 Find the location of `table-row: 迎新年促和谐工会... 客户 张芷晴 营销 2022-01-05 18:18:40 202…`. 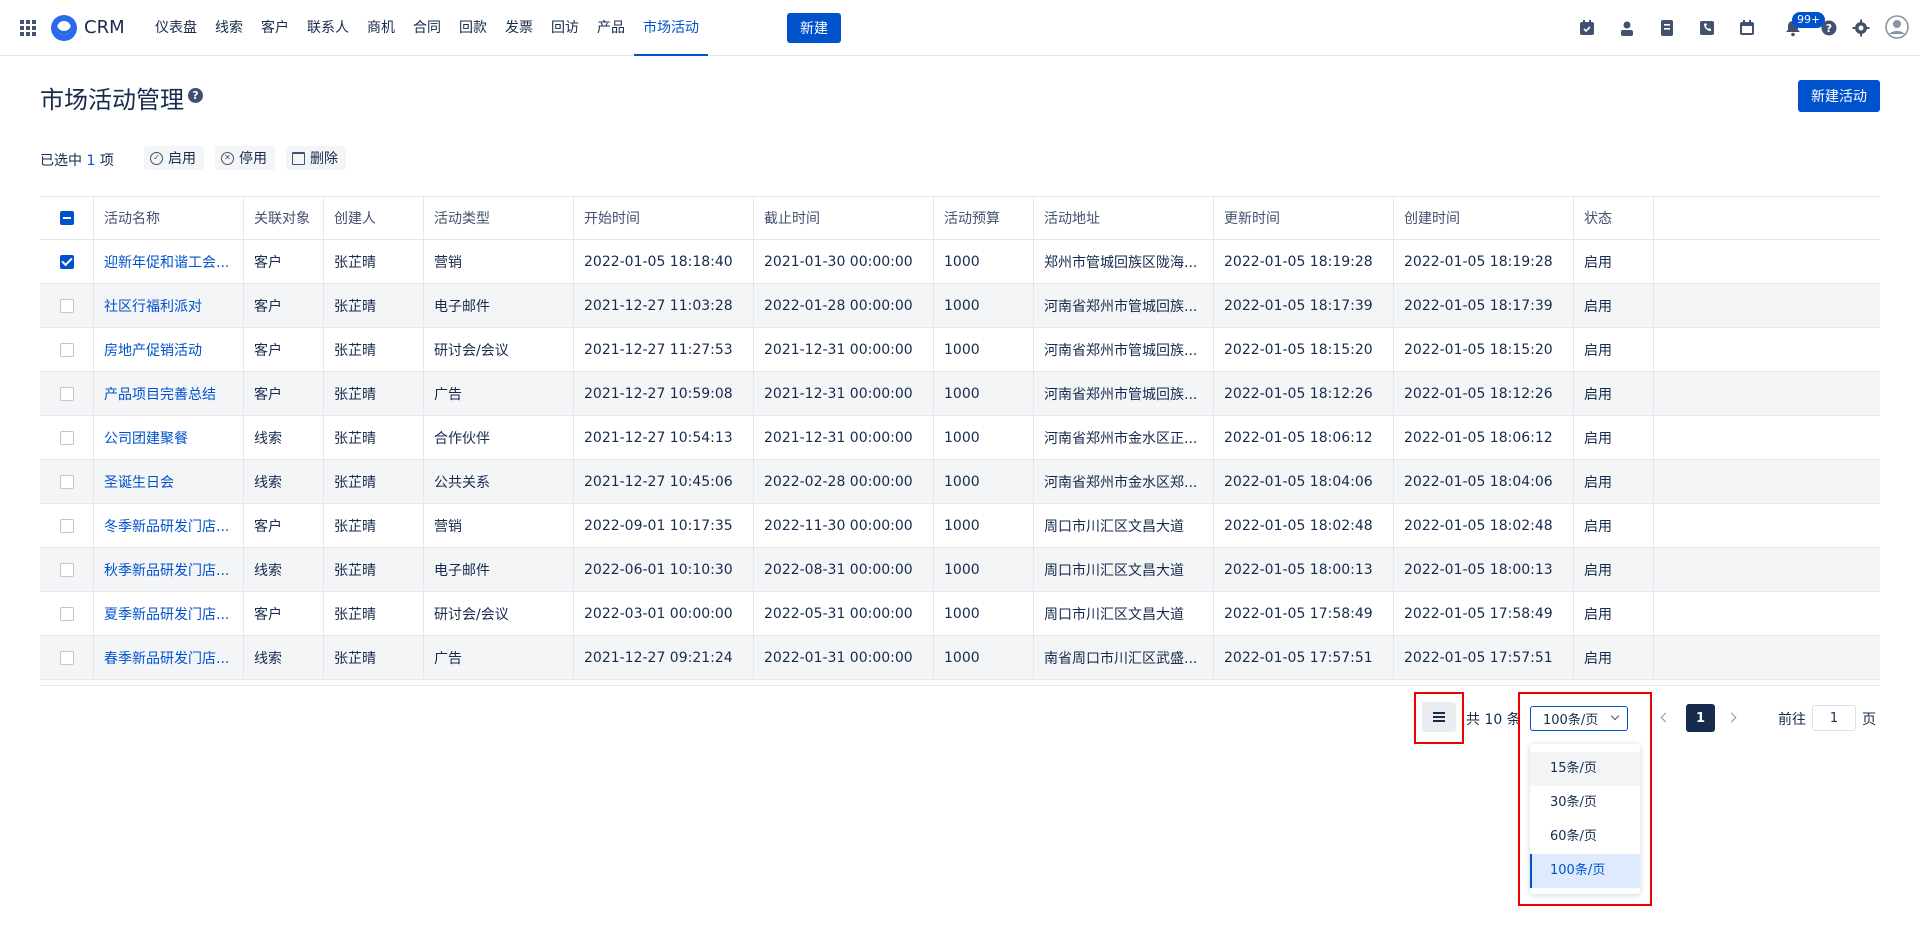

table-row: 迎新年促和谐工会... 客户 张芷晴 营销 2022-01-05 18:18:40 202… is located at coordinates (960, 262).